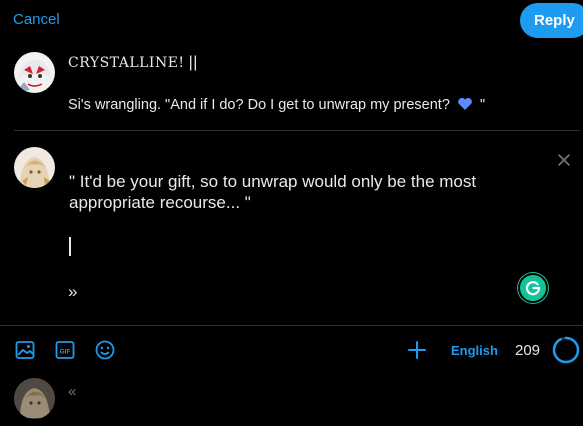 The height and width of the screenshot is (426, 583). Describe the element at coordinates (73, 291) in the screenshot. I see `composer-chevron: »` at that location.